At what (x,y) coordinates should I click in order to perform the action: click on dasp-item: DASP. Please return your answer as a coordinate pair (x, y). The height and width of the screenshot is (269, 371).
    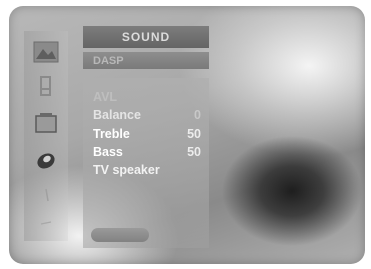
    Looking at the image, I should click on (146, 60).